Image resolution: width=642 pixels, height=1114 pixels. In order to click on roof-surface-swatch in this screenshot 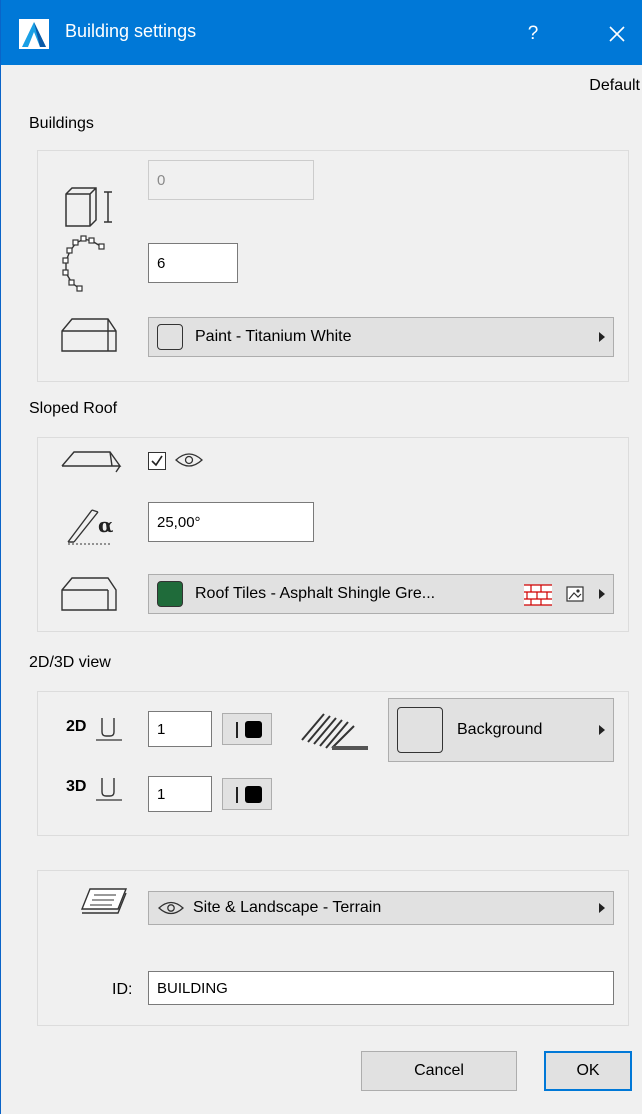, I will do `click(170, 594)`.